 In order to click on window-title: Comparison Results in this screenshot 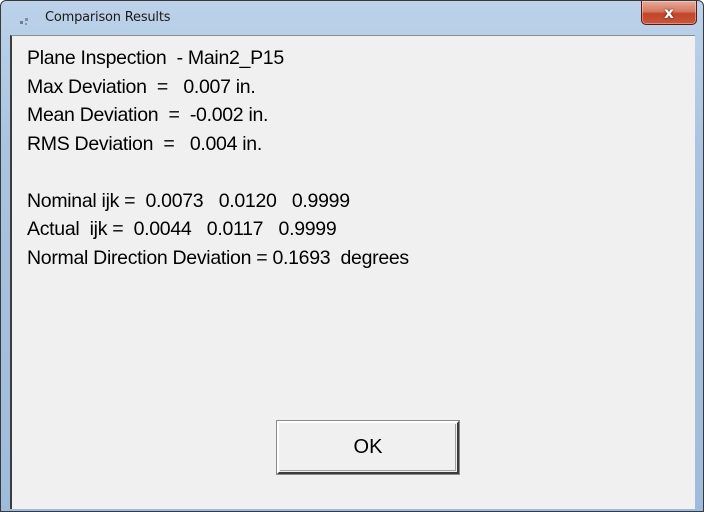, I will do `click(108, 17)`.